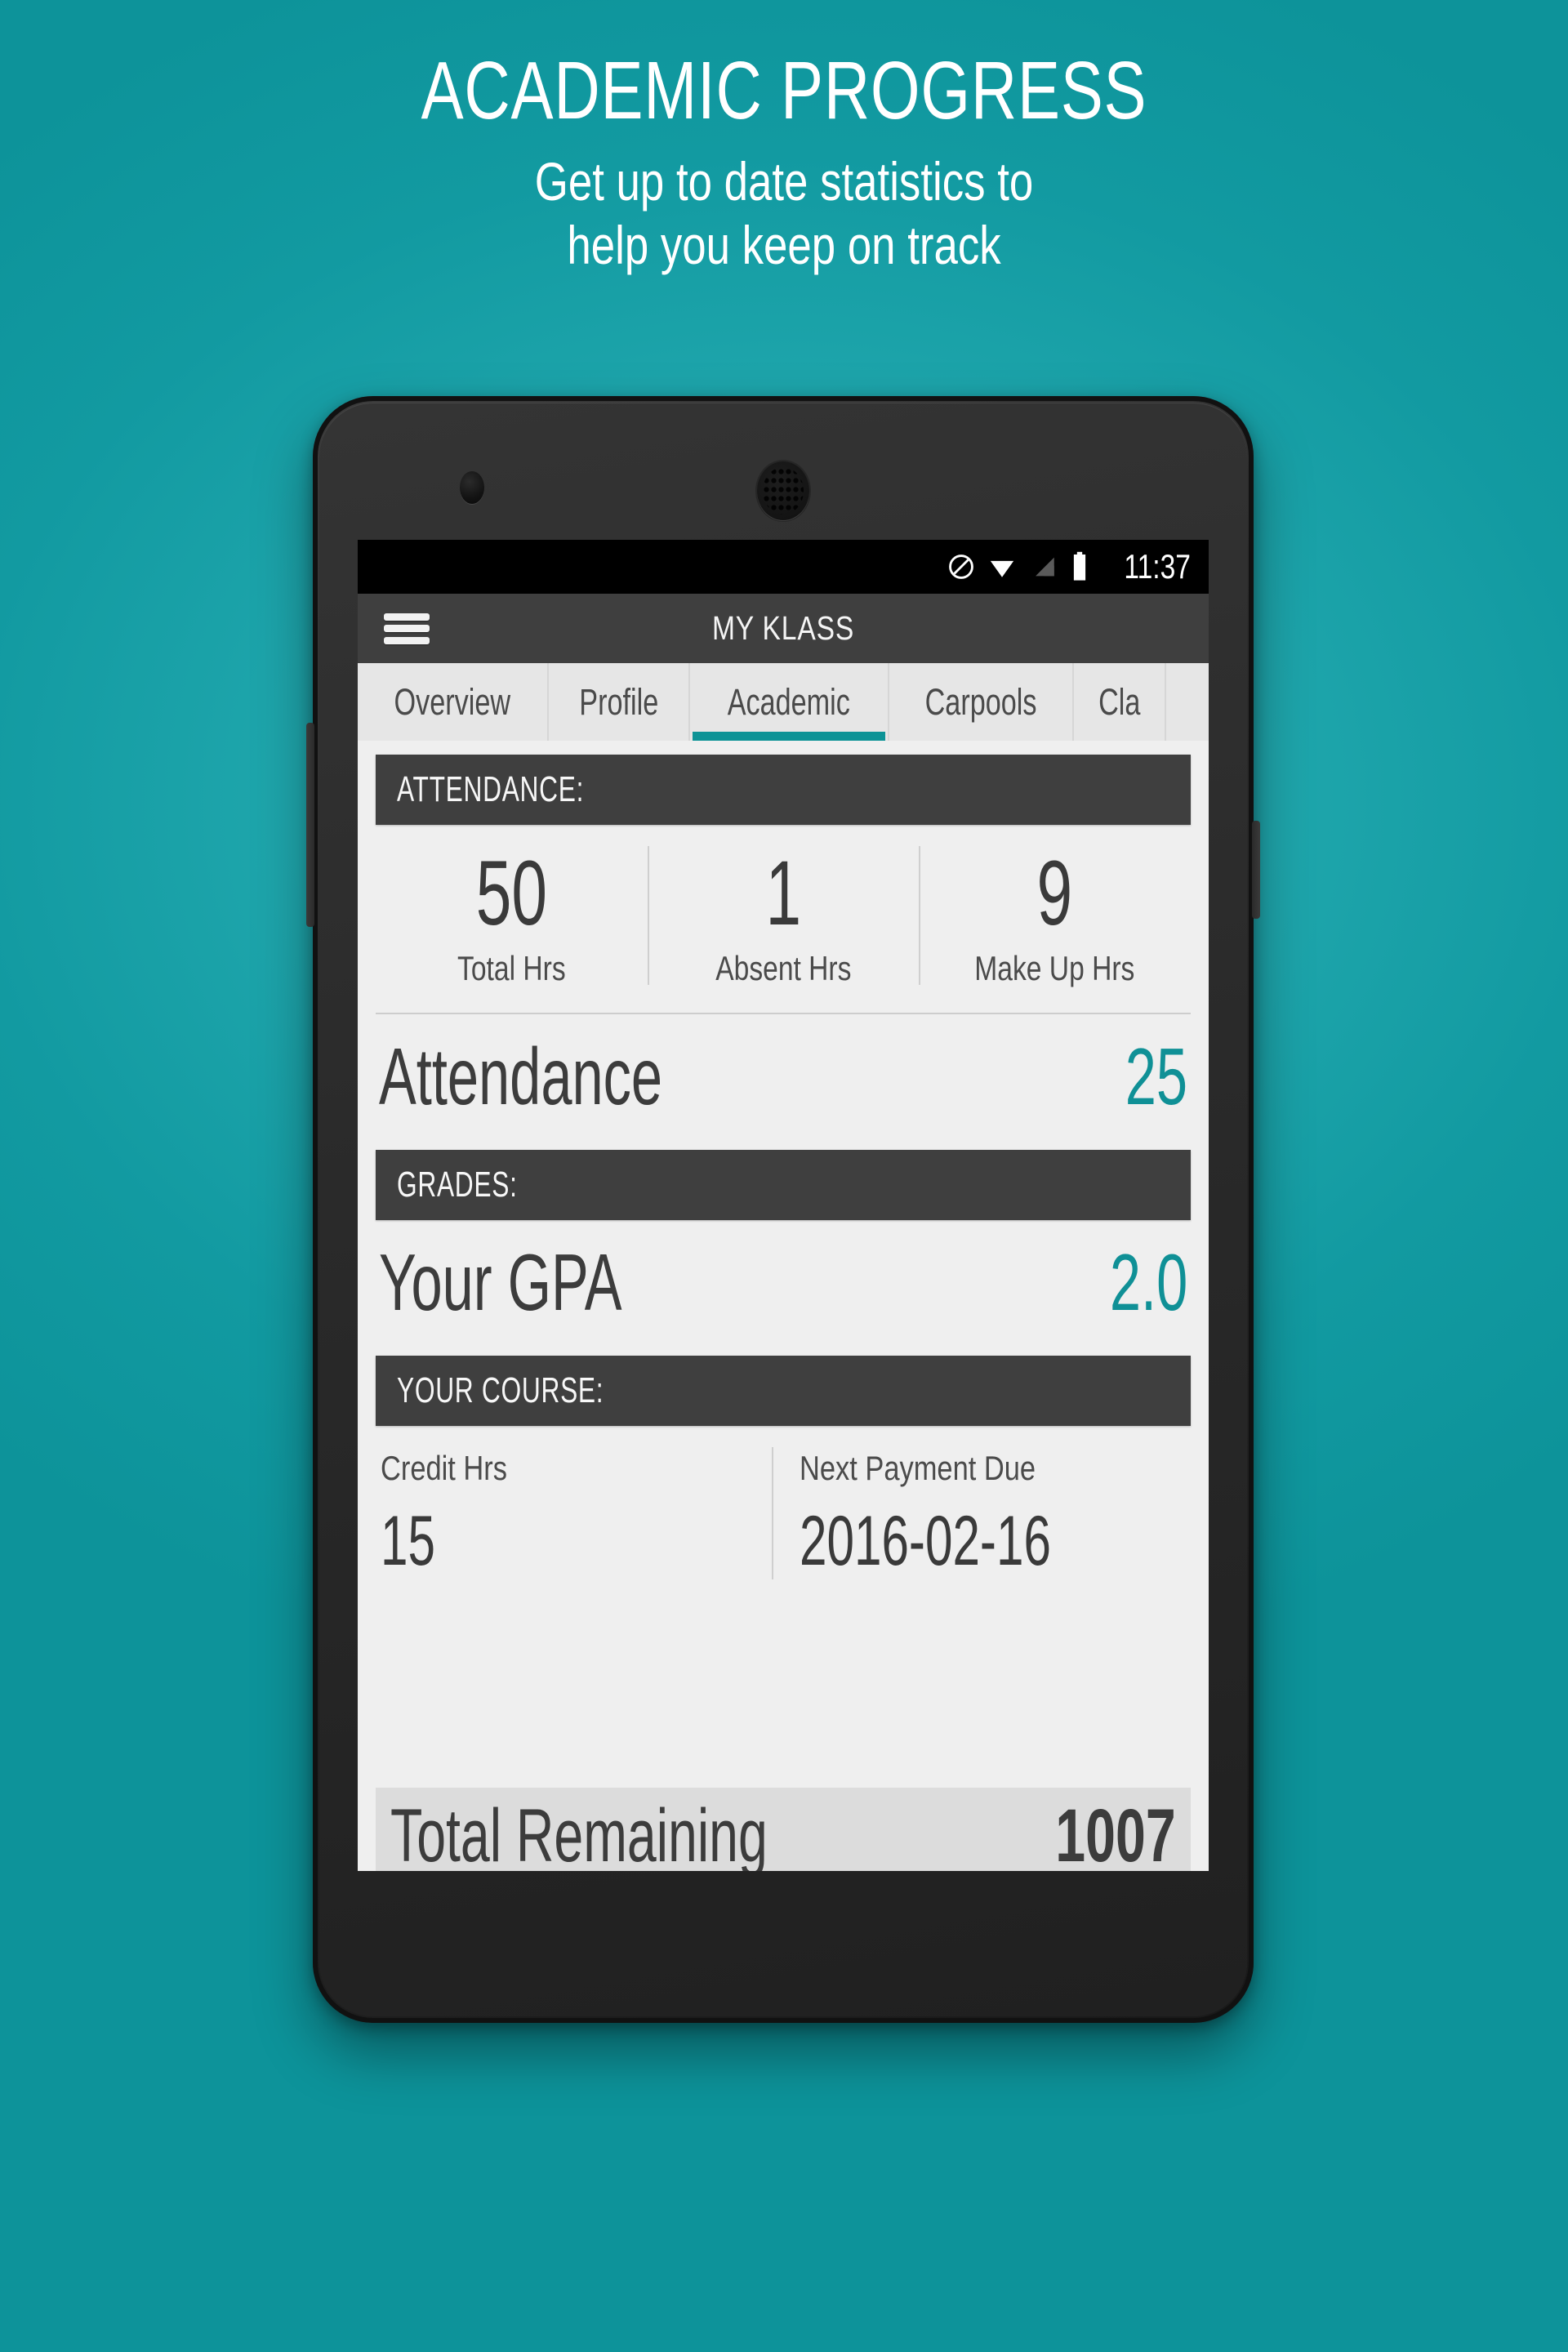 This screenshot has height=2352, width=1568. I want to click on course-next-payment: Next Payment Due 2016-02-16, so click(981, 1519).